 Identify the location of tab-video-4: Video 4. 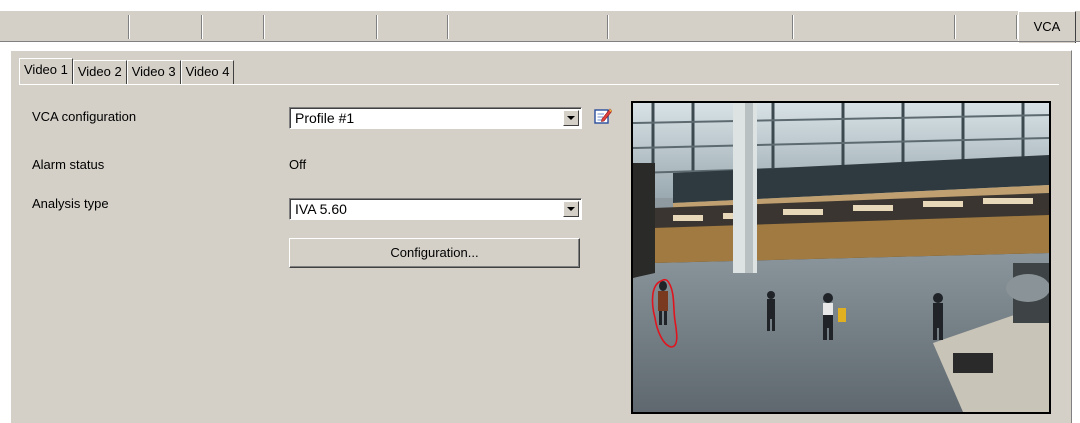
(207, 72).